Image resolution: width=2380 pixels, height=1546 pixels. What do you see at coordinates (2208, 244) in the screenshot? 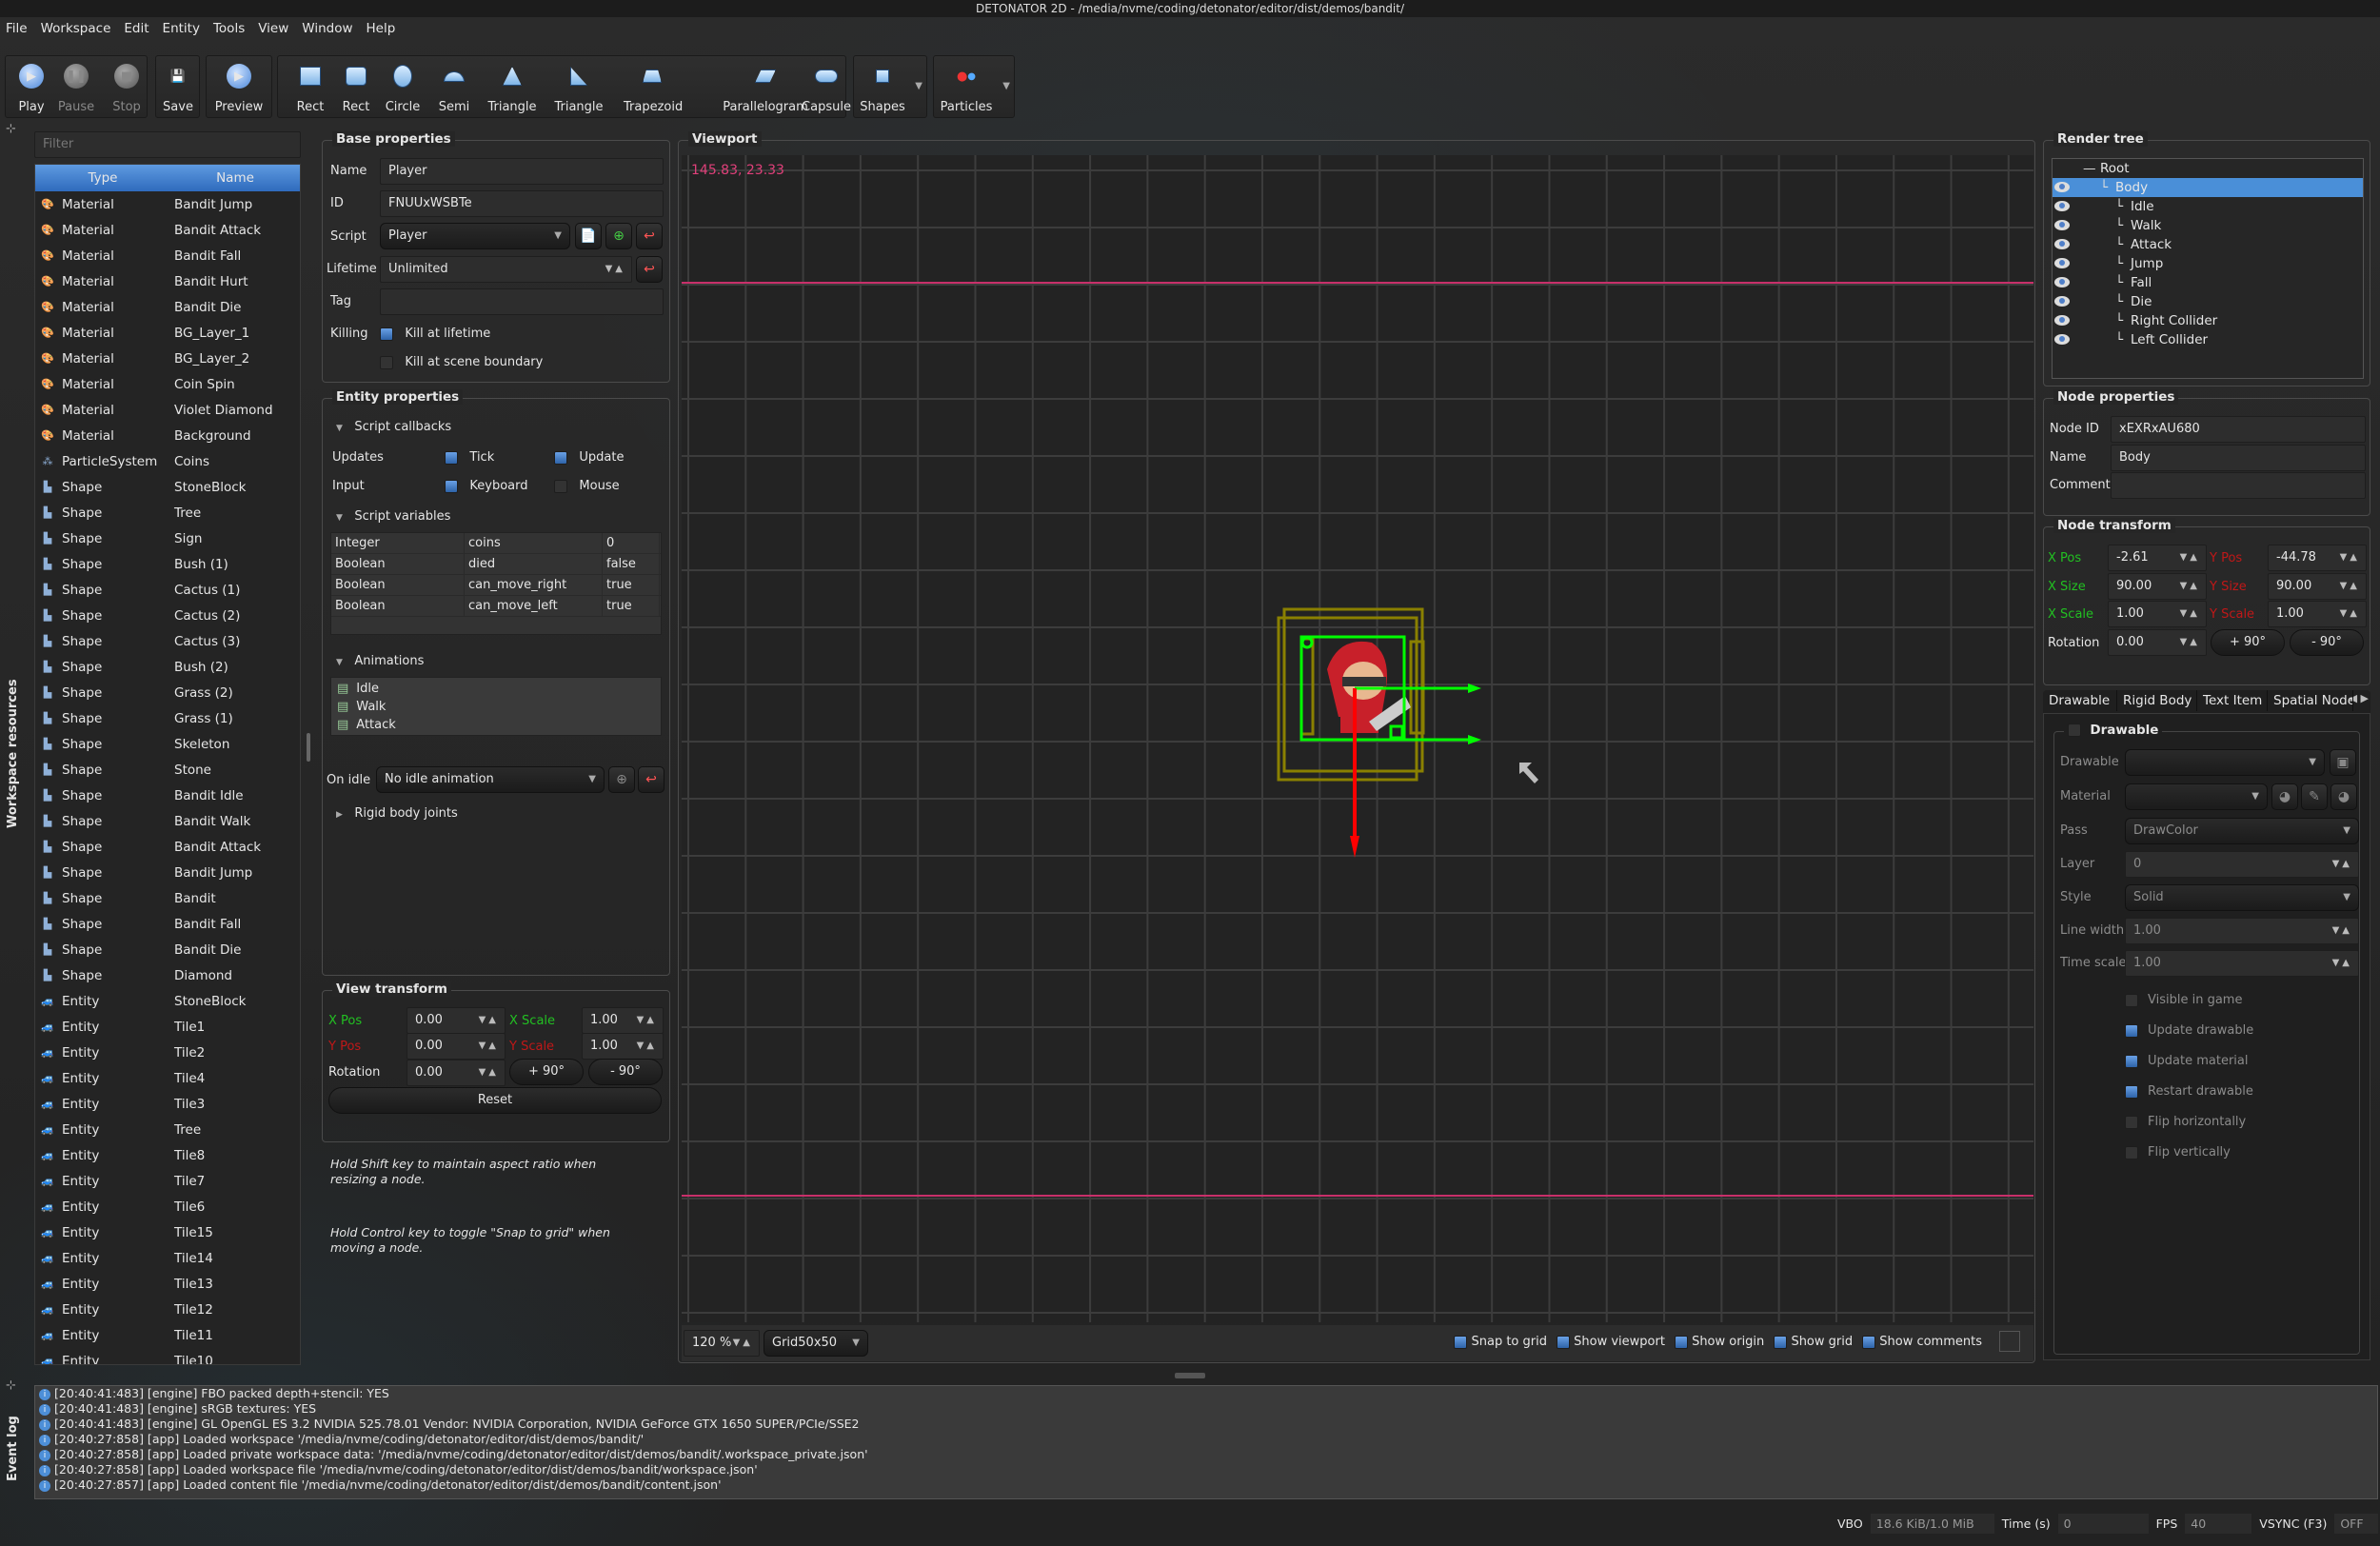
I see `tree-node-attack: └ Attack` at bounding box center [2208, 244].